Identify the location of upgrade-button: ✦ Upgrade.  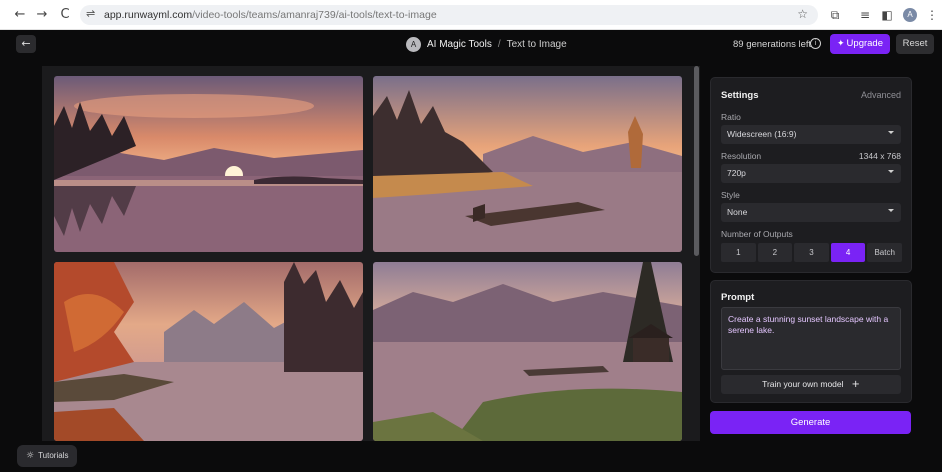
(860, 44).